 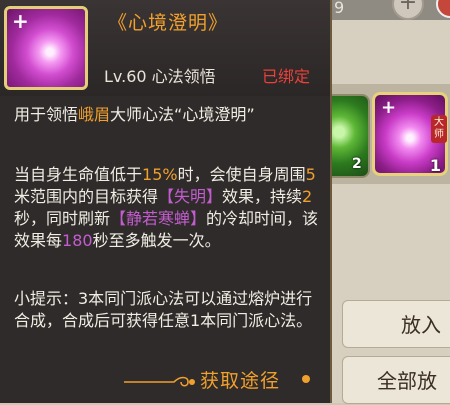 What do you see at coordinates (163, 309) in the screenshot?
I see `desc-tip: 小提示：3本同门派心法可以通过熔炉进行合成，合成后可获得任意1本同门派心法。` at bounding box center [163, 309].